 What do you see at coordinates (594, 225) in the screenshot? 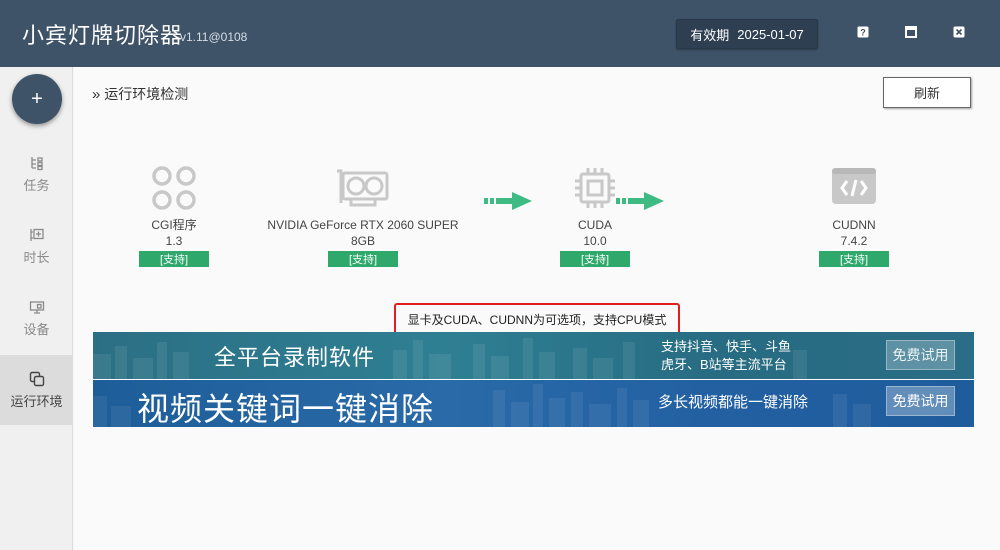
I see `env-name: CUDA` at bounding box center [594, 225].